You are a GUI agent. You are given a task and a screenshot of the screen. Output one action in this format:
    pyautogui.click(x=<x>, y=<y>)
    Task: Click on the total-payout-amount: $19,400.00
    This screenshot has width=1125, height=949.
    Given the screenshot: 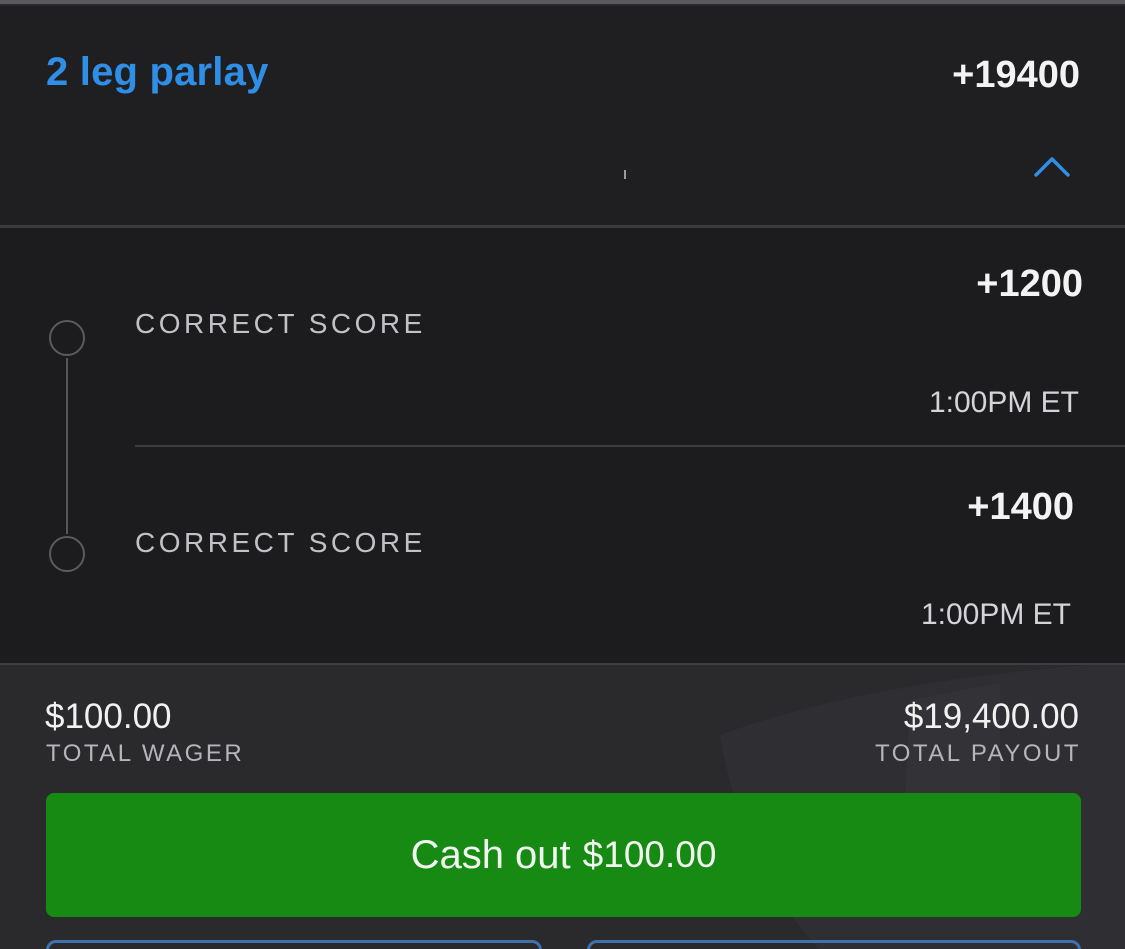 What is the action you would take?
    pyautogui.click(x=991, y=716)
    